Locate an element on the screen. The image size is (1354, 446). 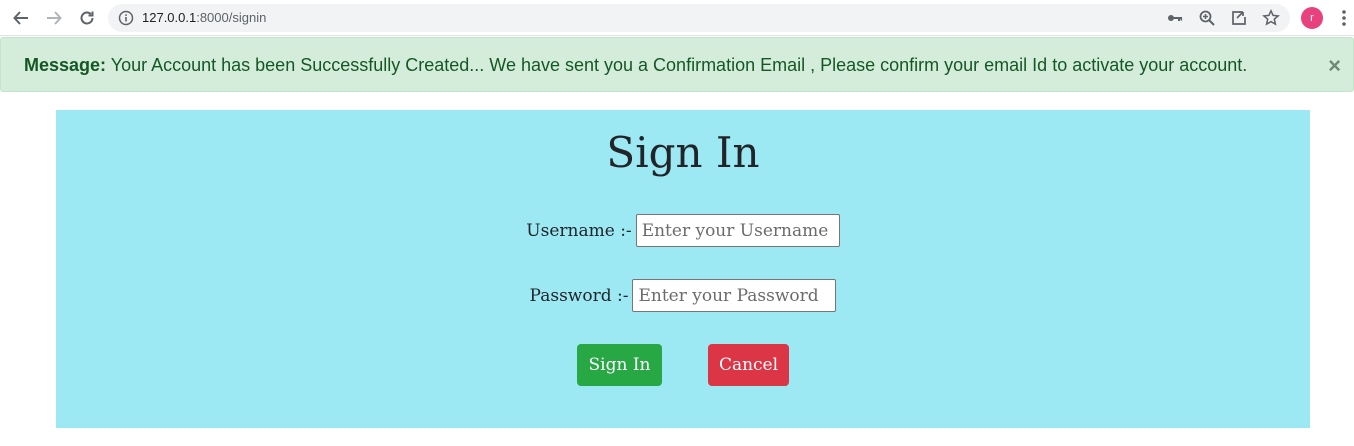
browser-toolbar: 127.0.0.1:8000/signin r is located at coordinates (677, 18).